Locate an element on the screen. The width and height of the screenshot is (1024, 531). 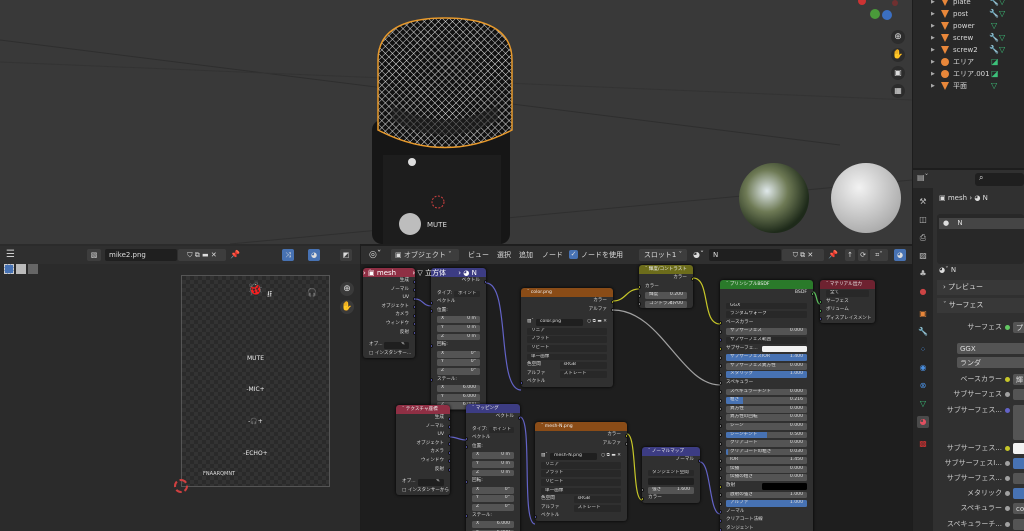
select-mode-subtract-icon is located at coordinates (33, 269).